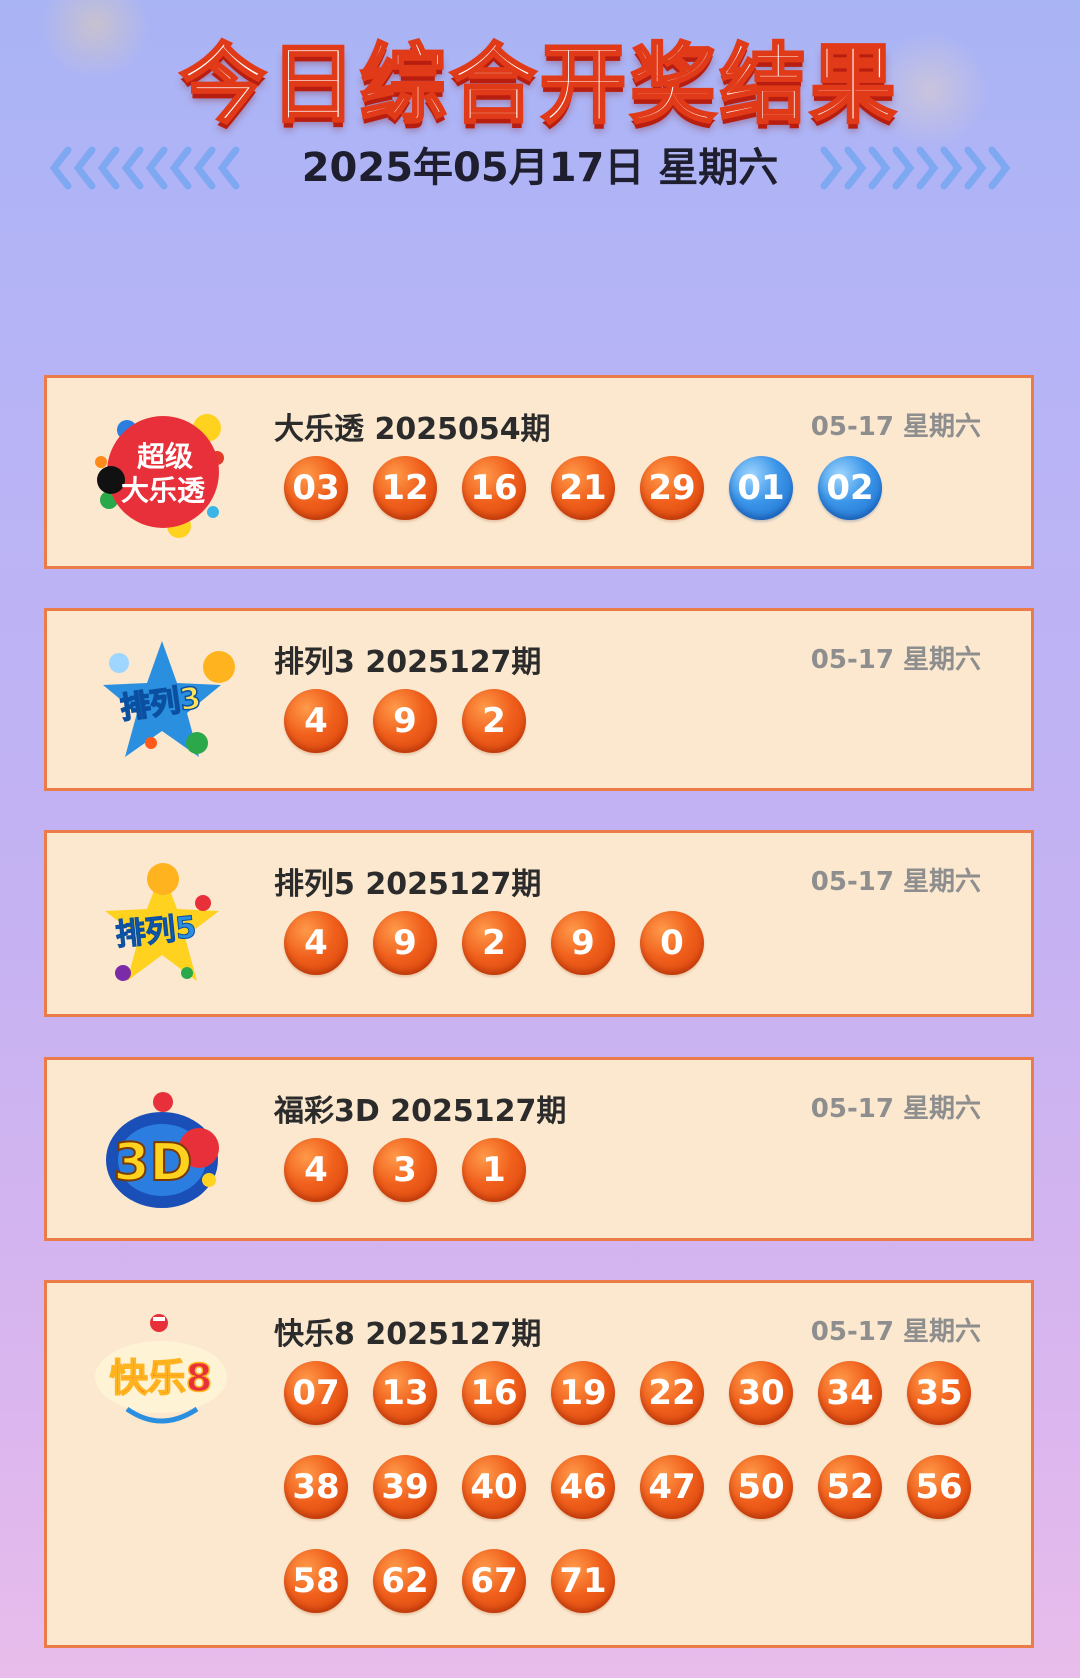 The image size is (1080, 1678). Describe the element at coordinates (494, 1170) in the screenshot. I see `red-ball: 1` at that location.